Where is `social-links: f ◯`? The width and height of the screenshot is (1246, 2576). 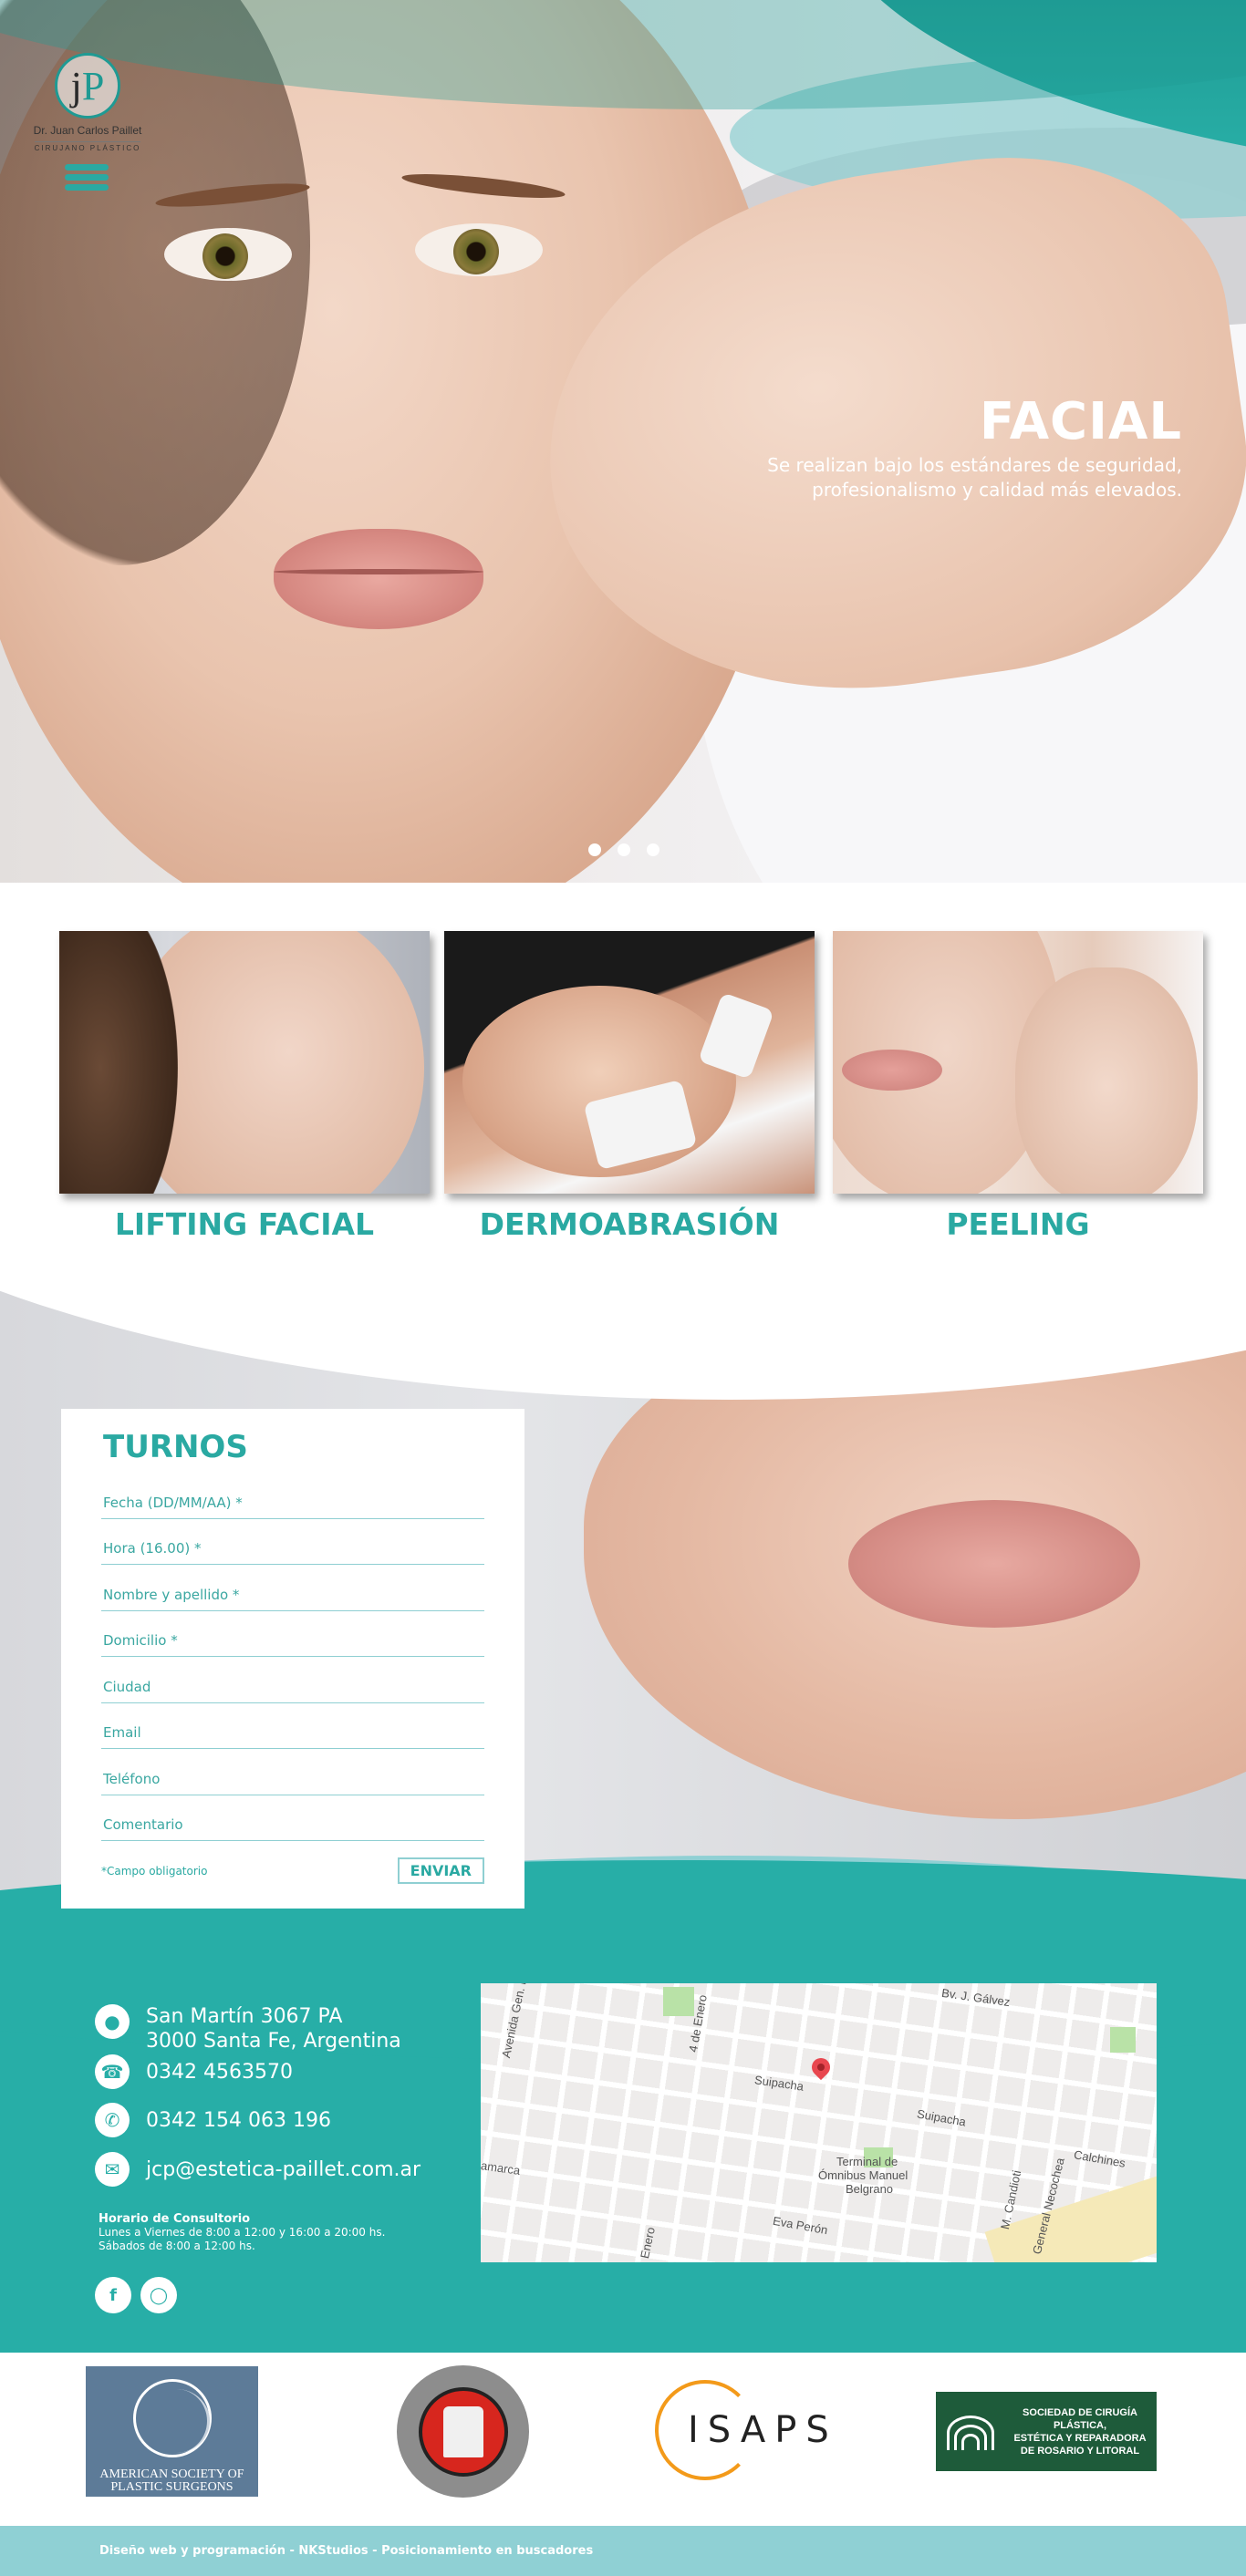
social-links: f ◯ is located at coordinates (136, 2295).